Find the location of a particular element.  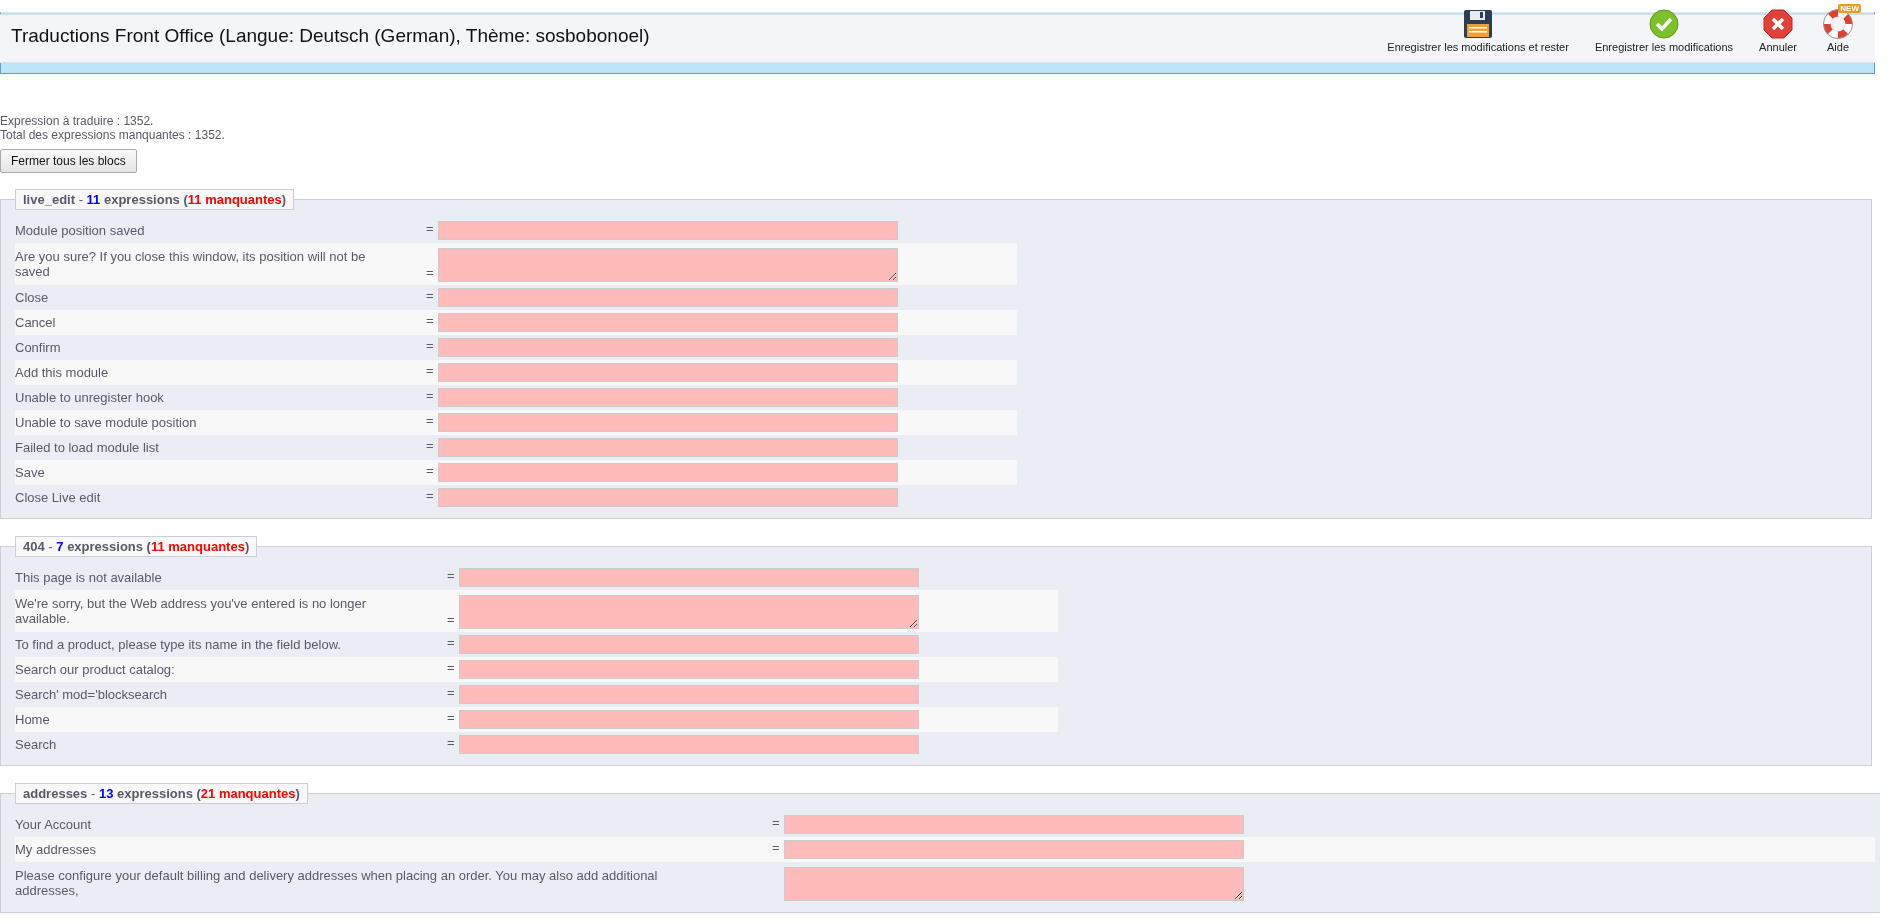

expression-label: We're sorry, but the Web address you've entered is no longer available. is located at coordinates (191, 611).